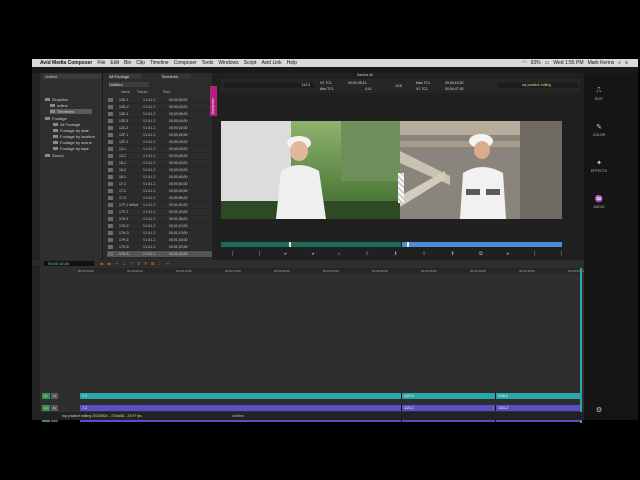  I want to click on bin-item-graphics: Graphics, so click(56, 99).